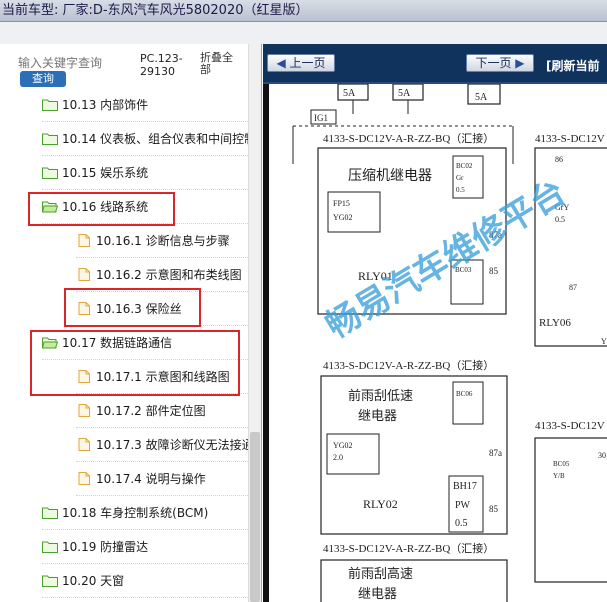 Image resolution: width=607 pixels, height=602 pixels. I want to click on tree-item-label: 10.17.4 说明与操作, so click(151, 479).